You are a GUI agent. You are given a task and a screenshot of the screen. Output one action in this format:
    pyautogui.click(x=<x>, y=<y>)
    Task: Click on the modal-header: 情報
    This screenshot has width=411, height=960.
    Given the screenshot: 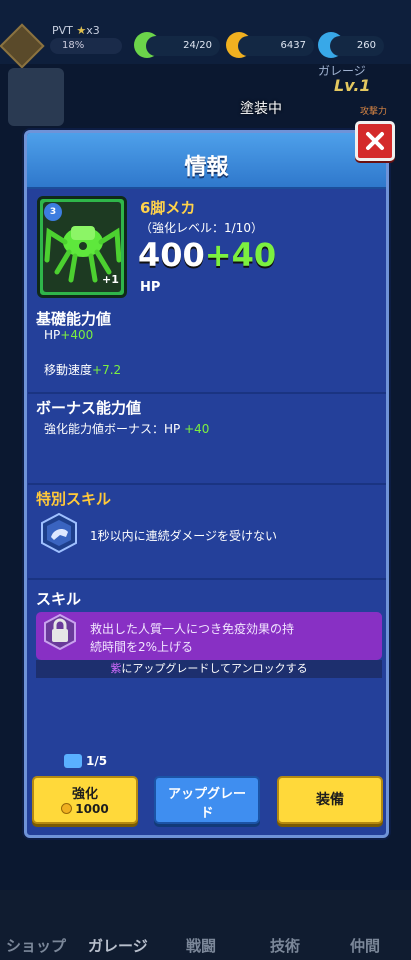 What is the action you would take?
    pyautogui.click(x=206, y=161)
    